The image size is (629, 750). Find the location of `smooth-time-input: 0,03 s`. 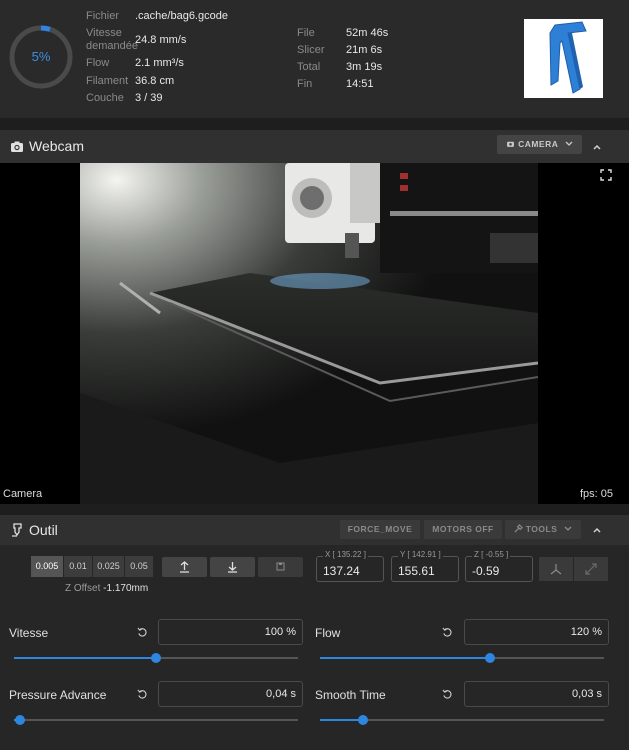

smooth-time-input: 0,03 s is located at coordinates (536, 694).